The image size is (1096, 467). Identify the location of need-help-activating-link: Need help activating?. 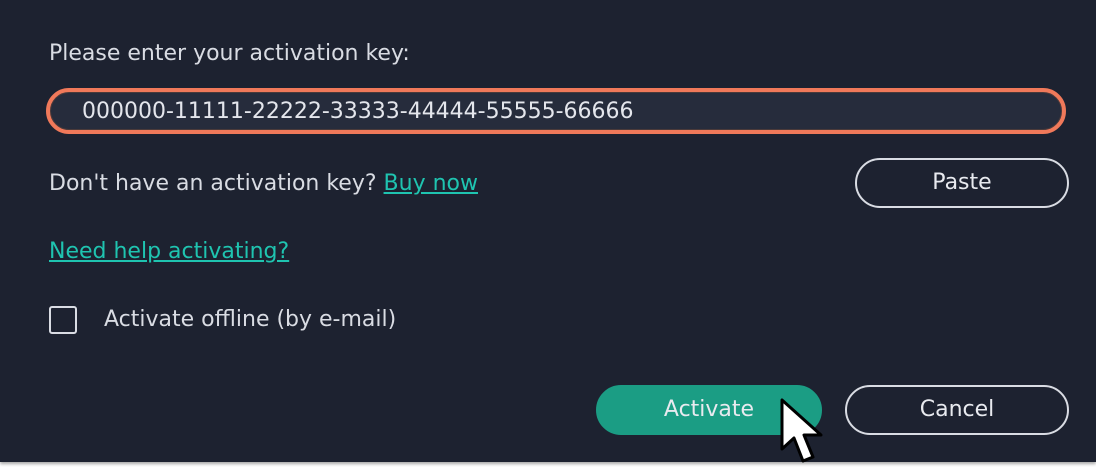
(169, 251).